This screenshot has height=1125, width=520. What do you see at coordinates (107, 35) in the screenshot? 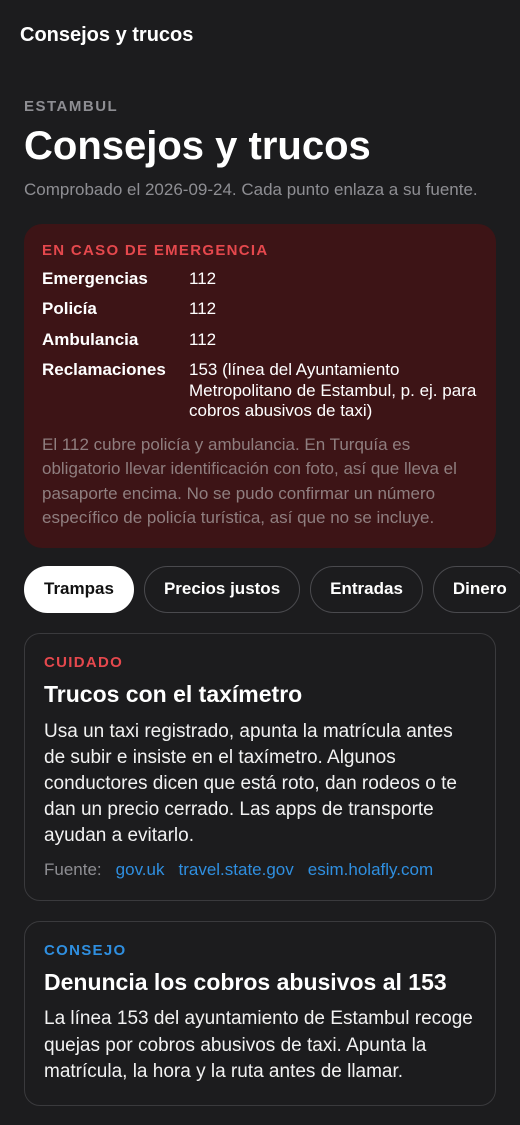
I see `app-bar-title: Consejos y trucos` at bounding box center [107, 35].